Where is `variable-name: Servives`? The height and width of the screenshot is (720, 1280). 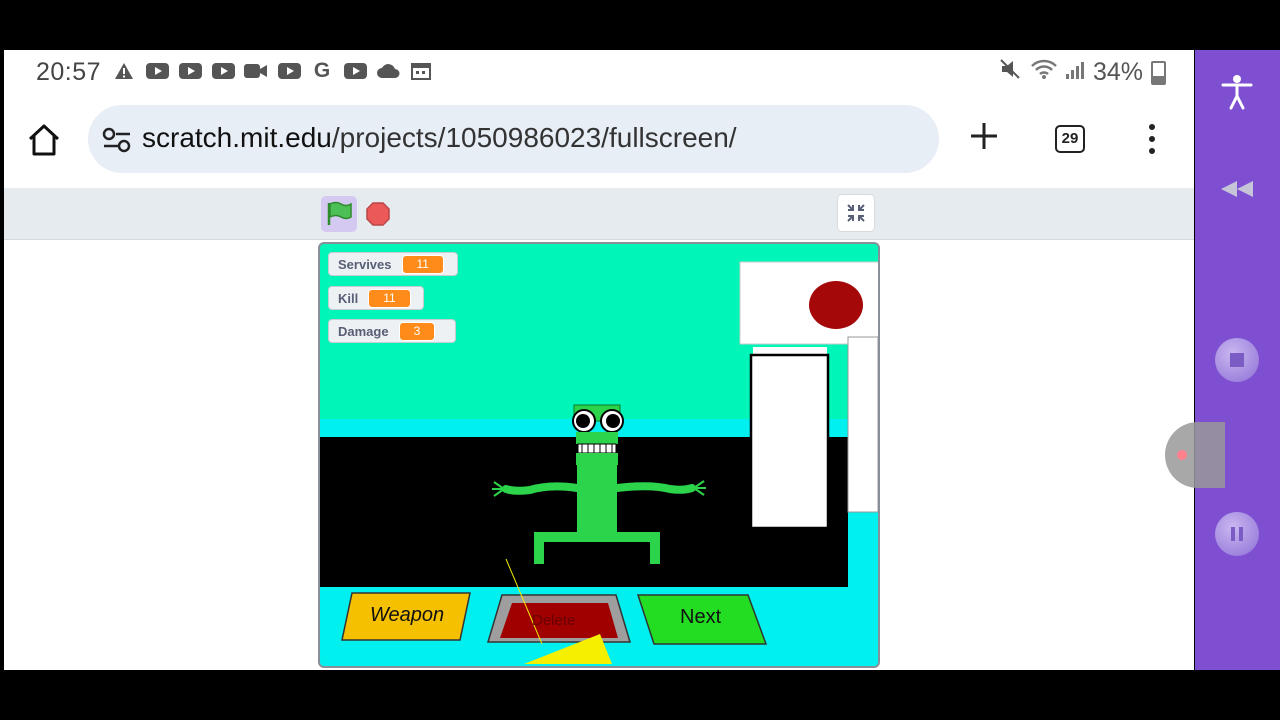
variable-name: Servives is located at coordinates (365, 264).